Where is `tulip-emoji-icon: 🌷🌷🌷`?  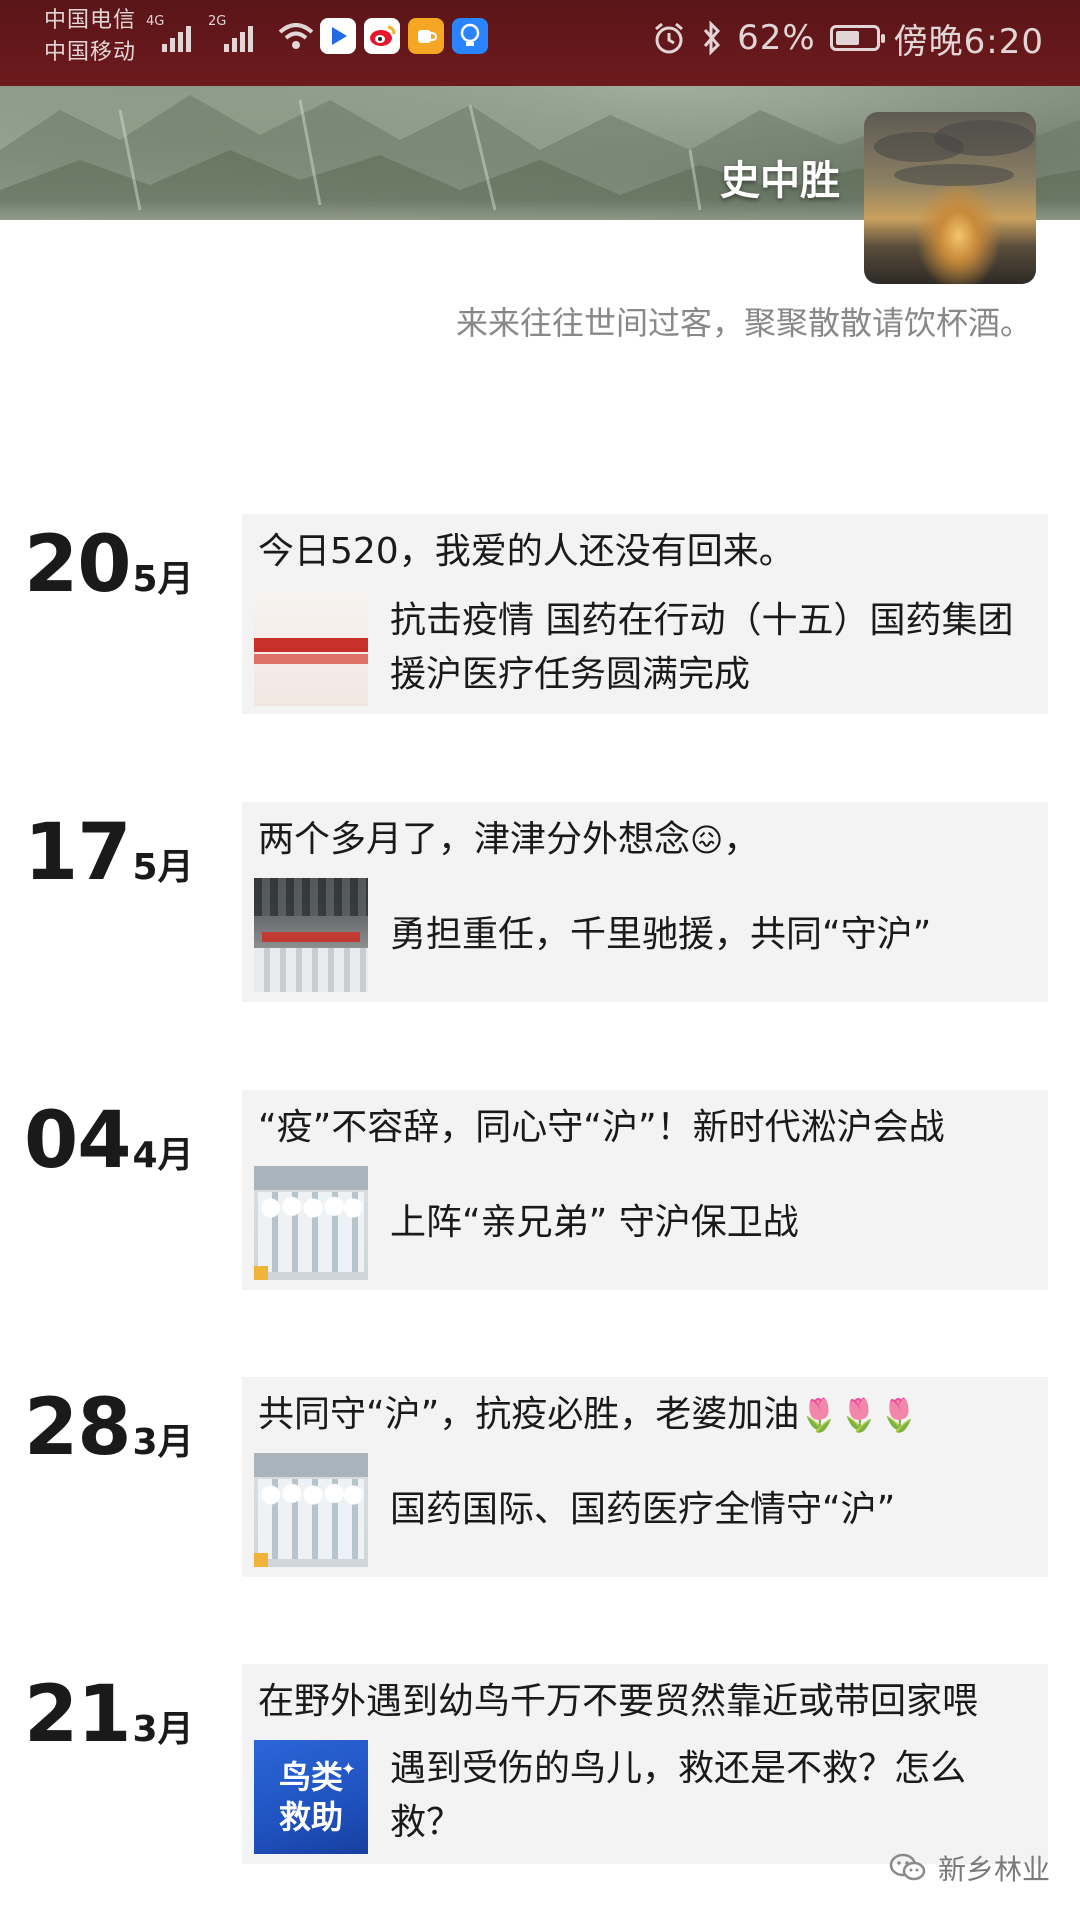
tulip-emoji-icon: 🌷🌷🌷 is located at coordinates (859, 1415).